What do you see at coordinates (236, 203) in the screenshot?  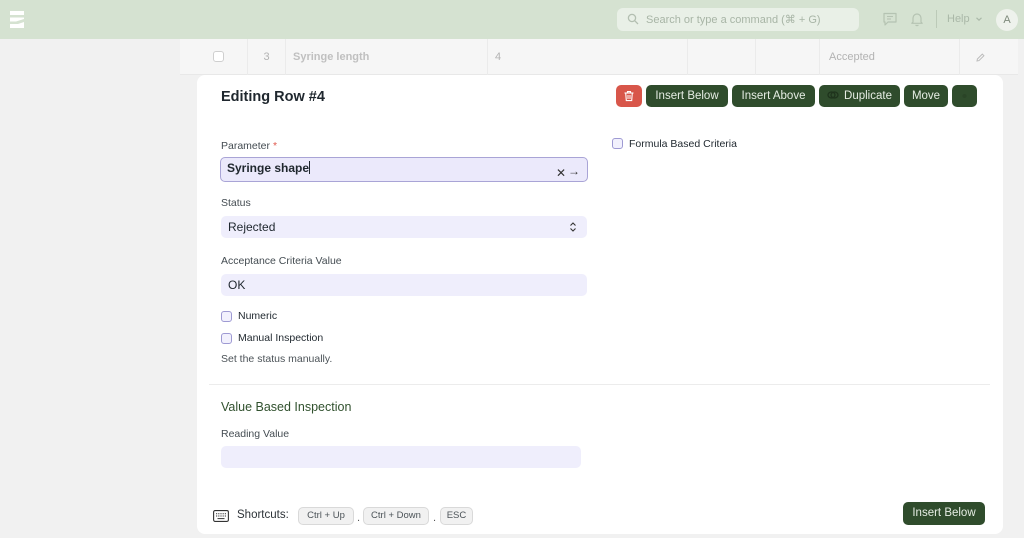 I see `status-label: Status` at bounding box center [236, 203].